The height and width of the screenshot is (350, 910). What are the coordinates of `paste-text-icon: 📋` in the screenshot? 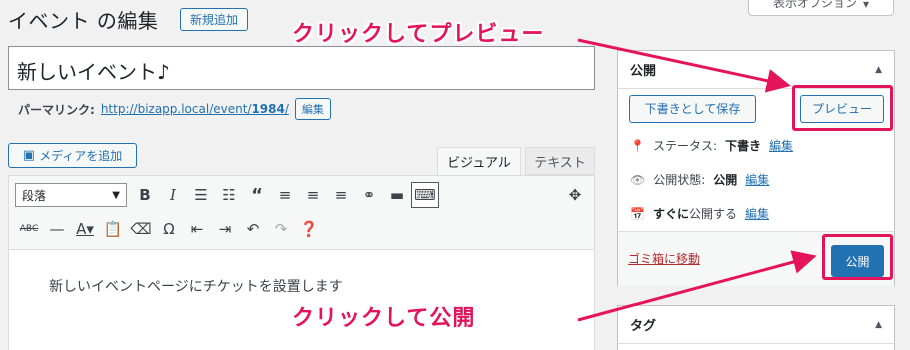 It's located at (113, 229).